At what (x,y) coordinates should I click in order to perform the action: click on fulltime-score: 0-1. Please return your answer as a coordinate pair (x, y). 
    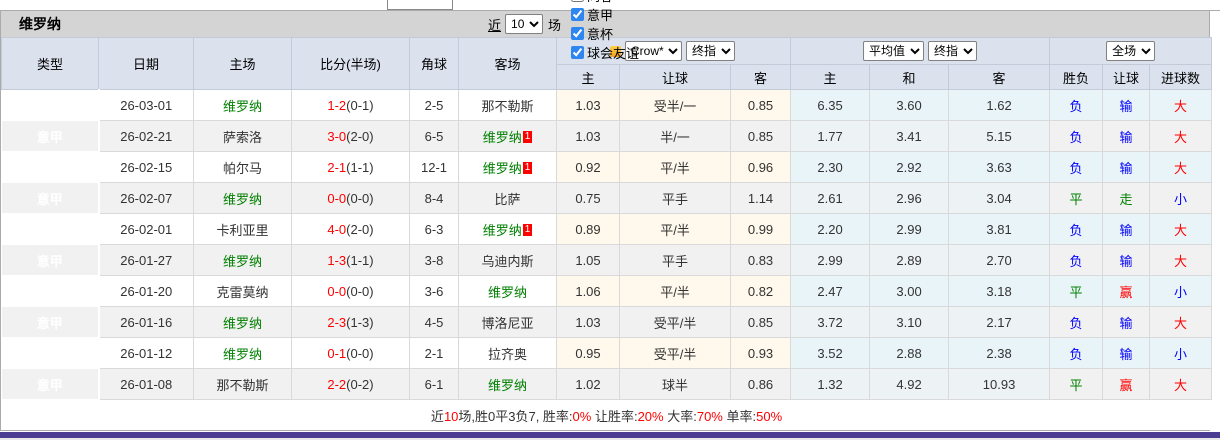
    Looking at the image, I should click on (337, 353).